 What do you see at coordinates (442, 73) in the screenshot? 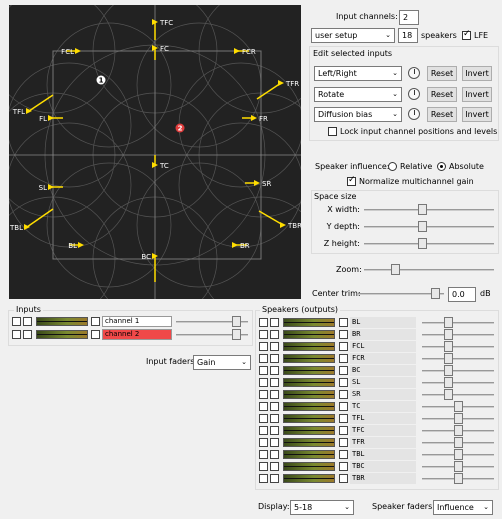
I see `reset-button-1: Reset` at bounding box center [442, 73].